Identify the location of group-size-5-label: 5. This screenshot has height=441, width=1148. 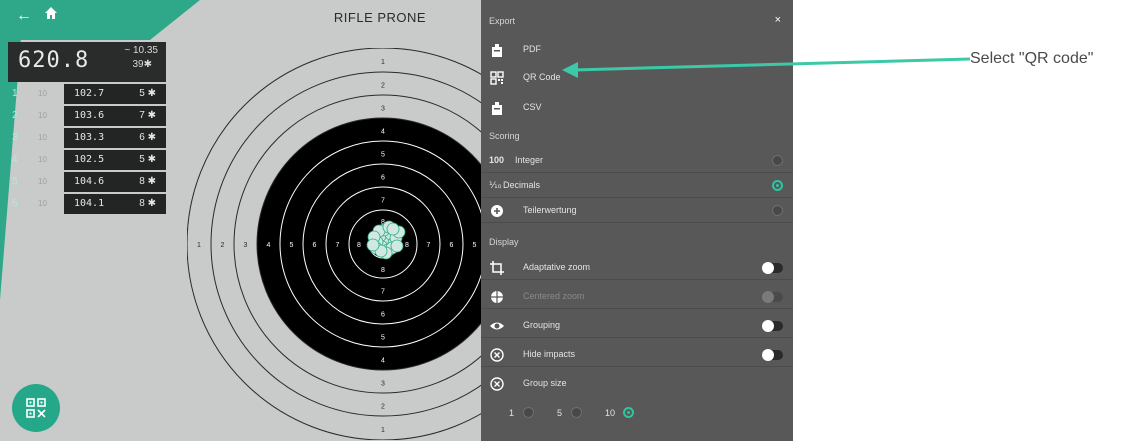
(560, 413).